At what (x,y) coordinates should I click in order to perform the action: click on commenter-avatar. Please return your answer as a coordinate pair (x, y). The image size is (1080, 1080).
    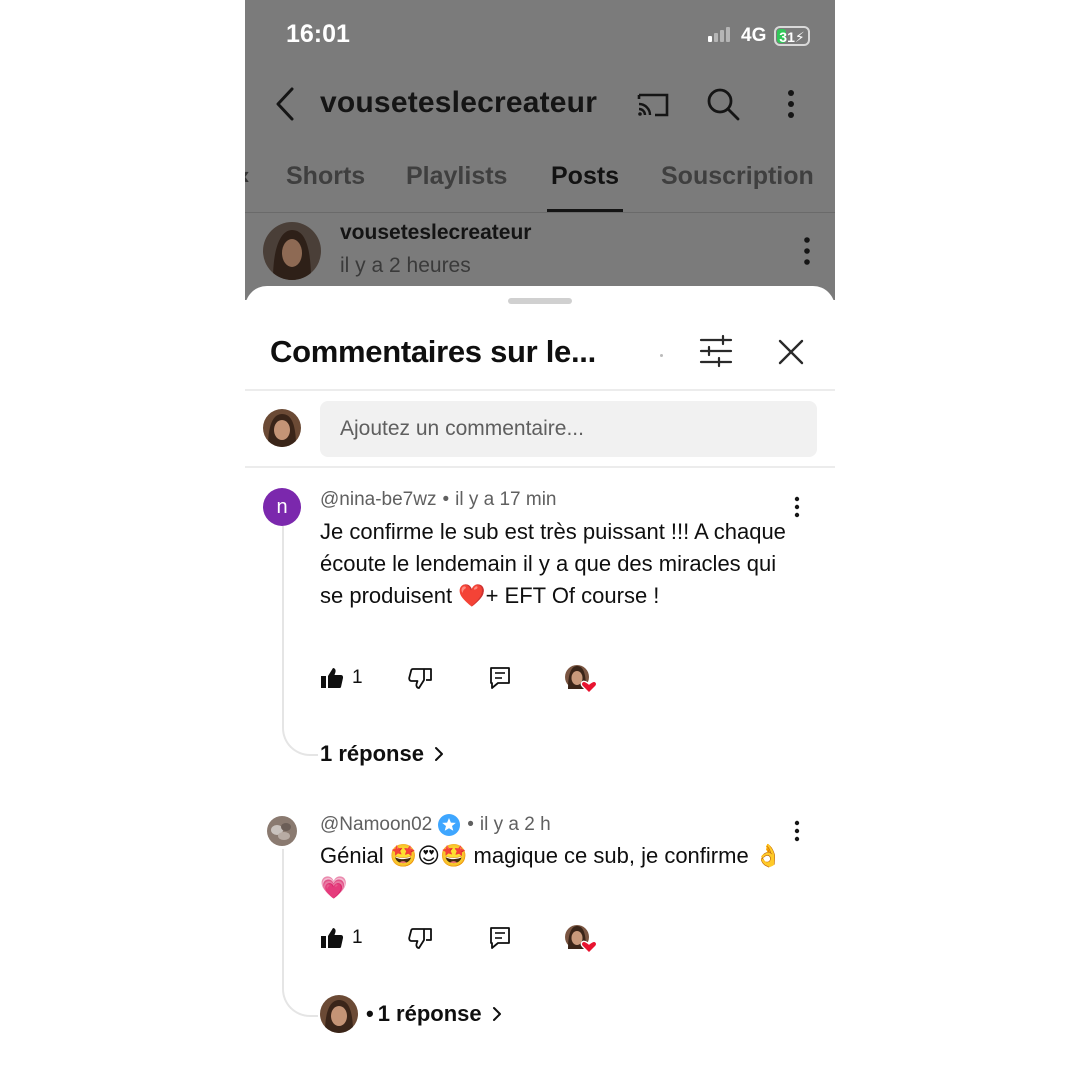
    Looking at the image, I should click on (282, 831).